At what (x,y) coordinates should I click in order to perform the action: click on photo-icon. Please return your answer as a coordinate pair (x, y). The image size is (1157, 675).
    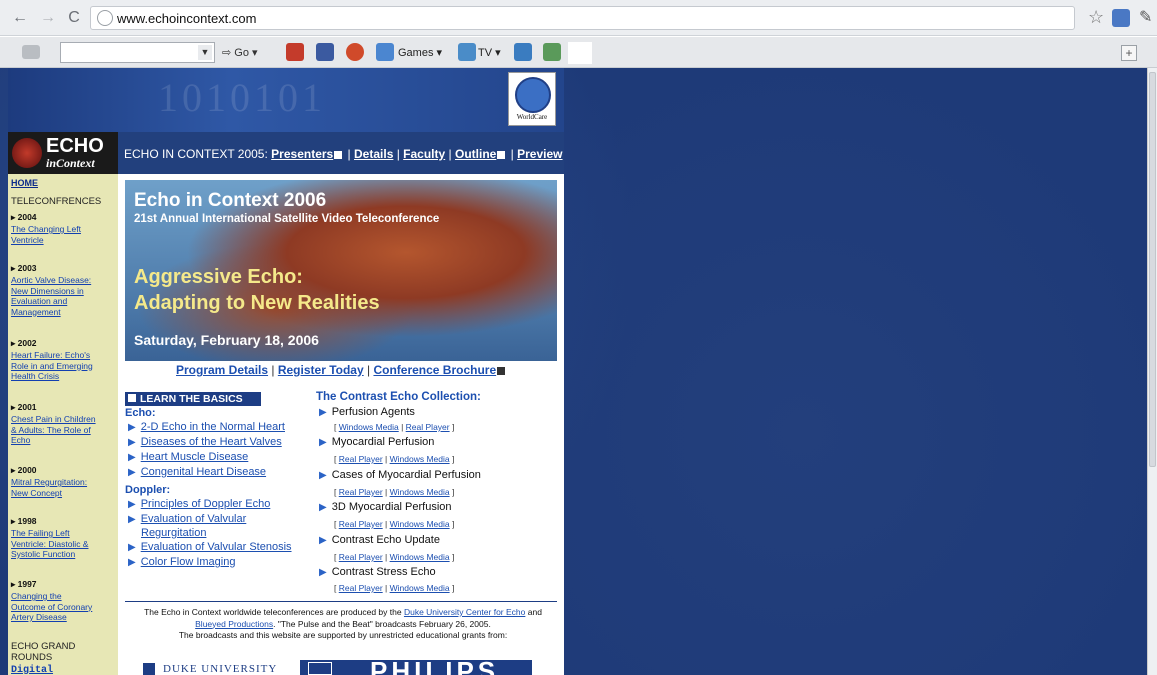
    Looking at the image, I should click on (552, 52).